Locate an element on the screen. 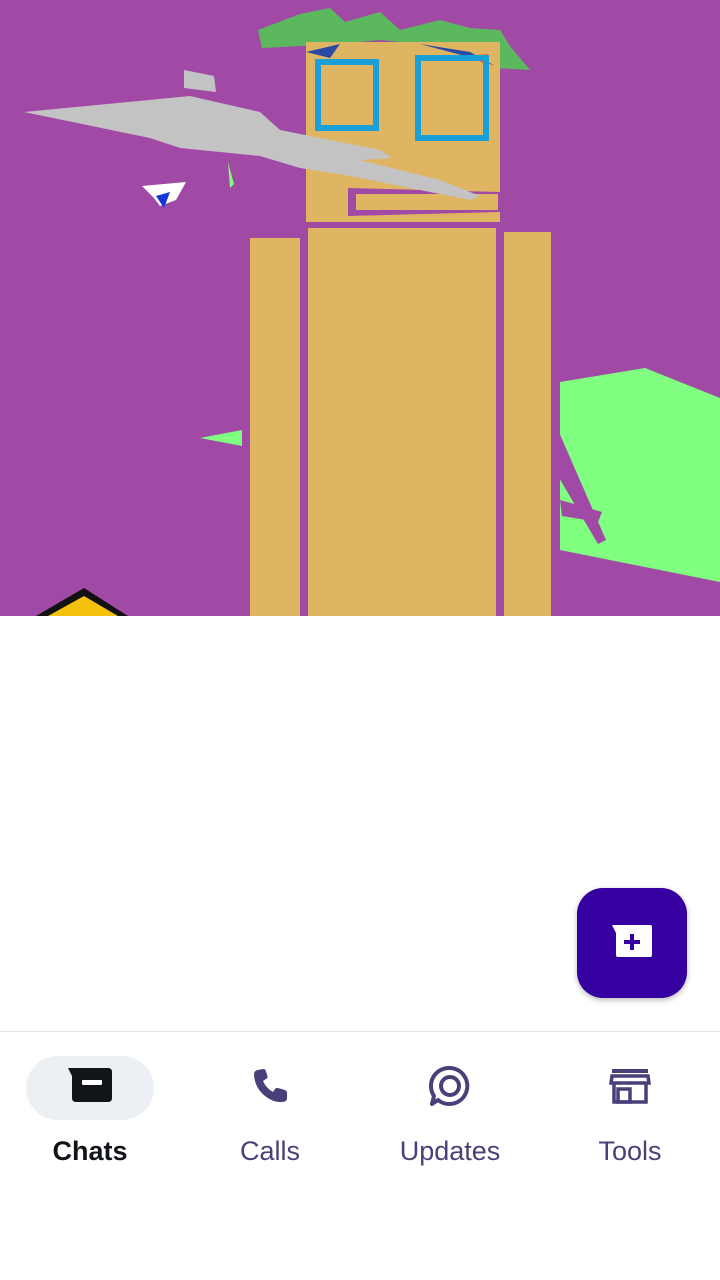 Image resolution: width=720 pixels, height=1280 pixels. nav-item-calls: Calls is located at coordinates (270, 1116).